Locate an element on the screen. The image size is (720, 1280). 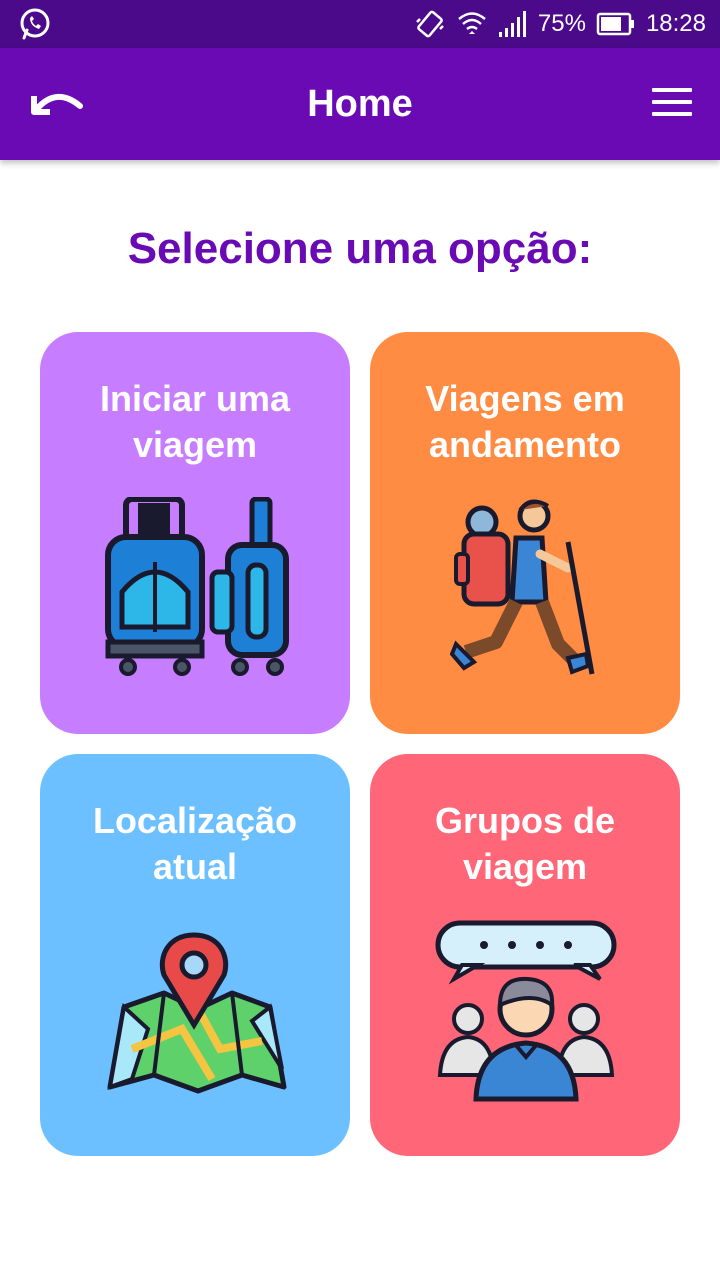
app-bar: Home is located at coordinates (360, 104).